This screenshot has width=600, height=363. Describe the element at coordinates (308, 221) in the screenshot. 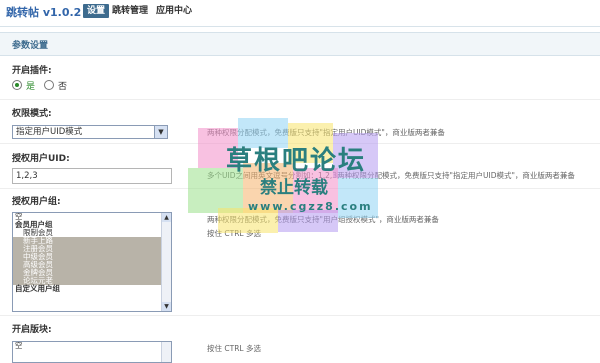

I see `watermark-tile` at that location.